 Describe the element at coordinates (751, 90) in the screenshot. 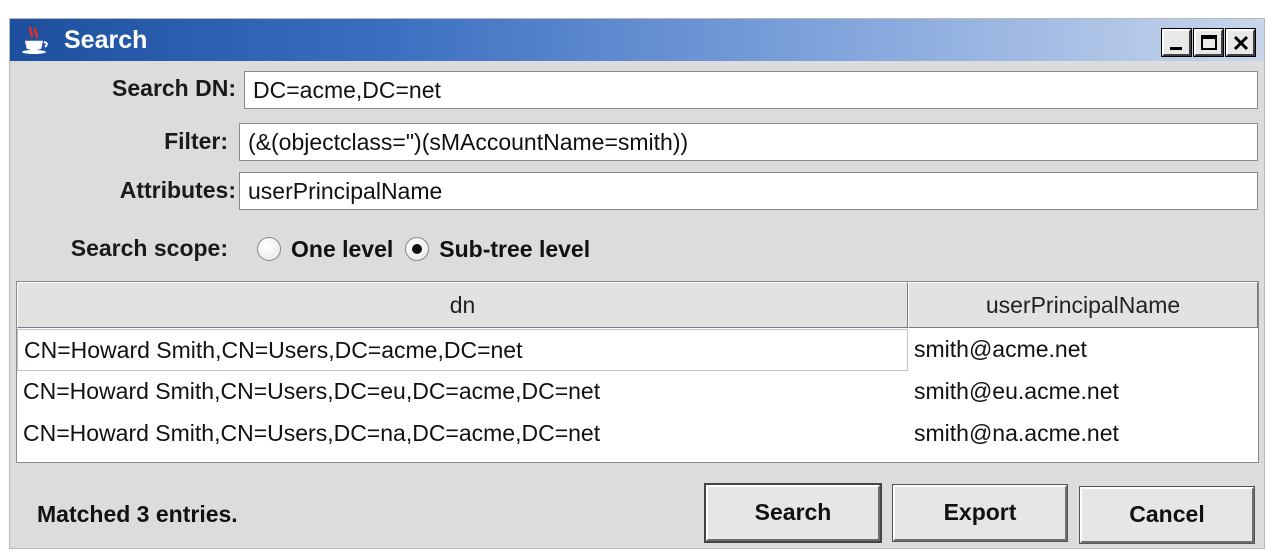

I see `search-dn-field: DC=acme,DC=net` at that location.